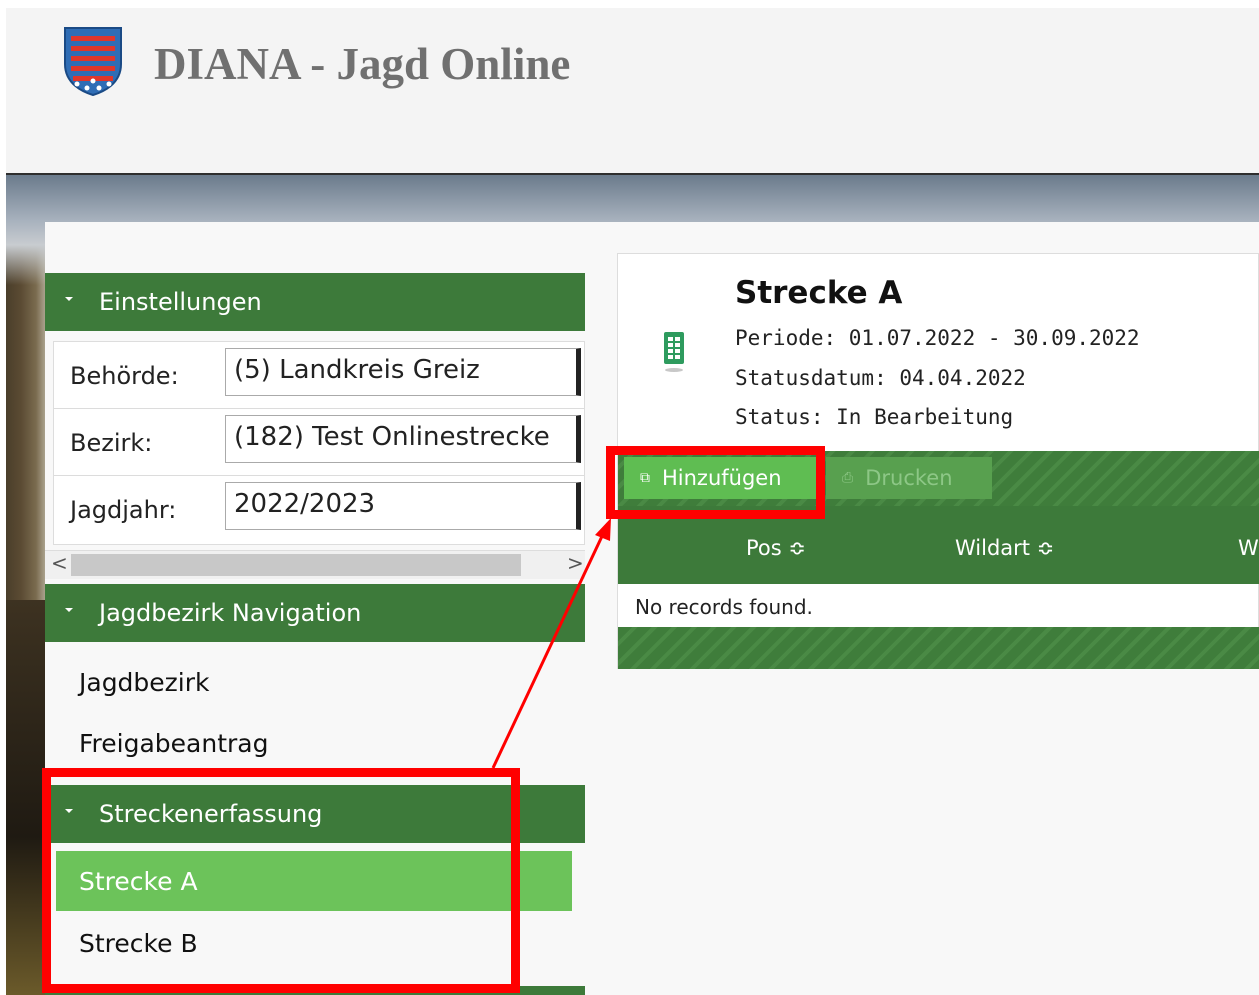 The image size is (1259, 995). Describe the element at coordinates (674, 352) in the screenshot. I see `spreadsheet-document-icon` at that location.